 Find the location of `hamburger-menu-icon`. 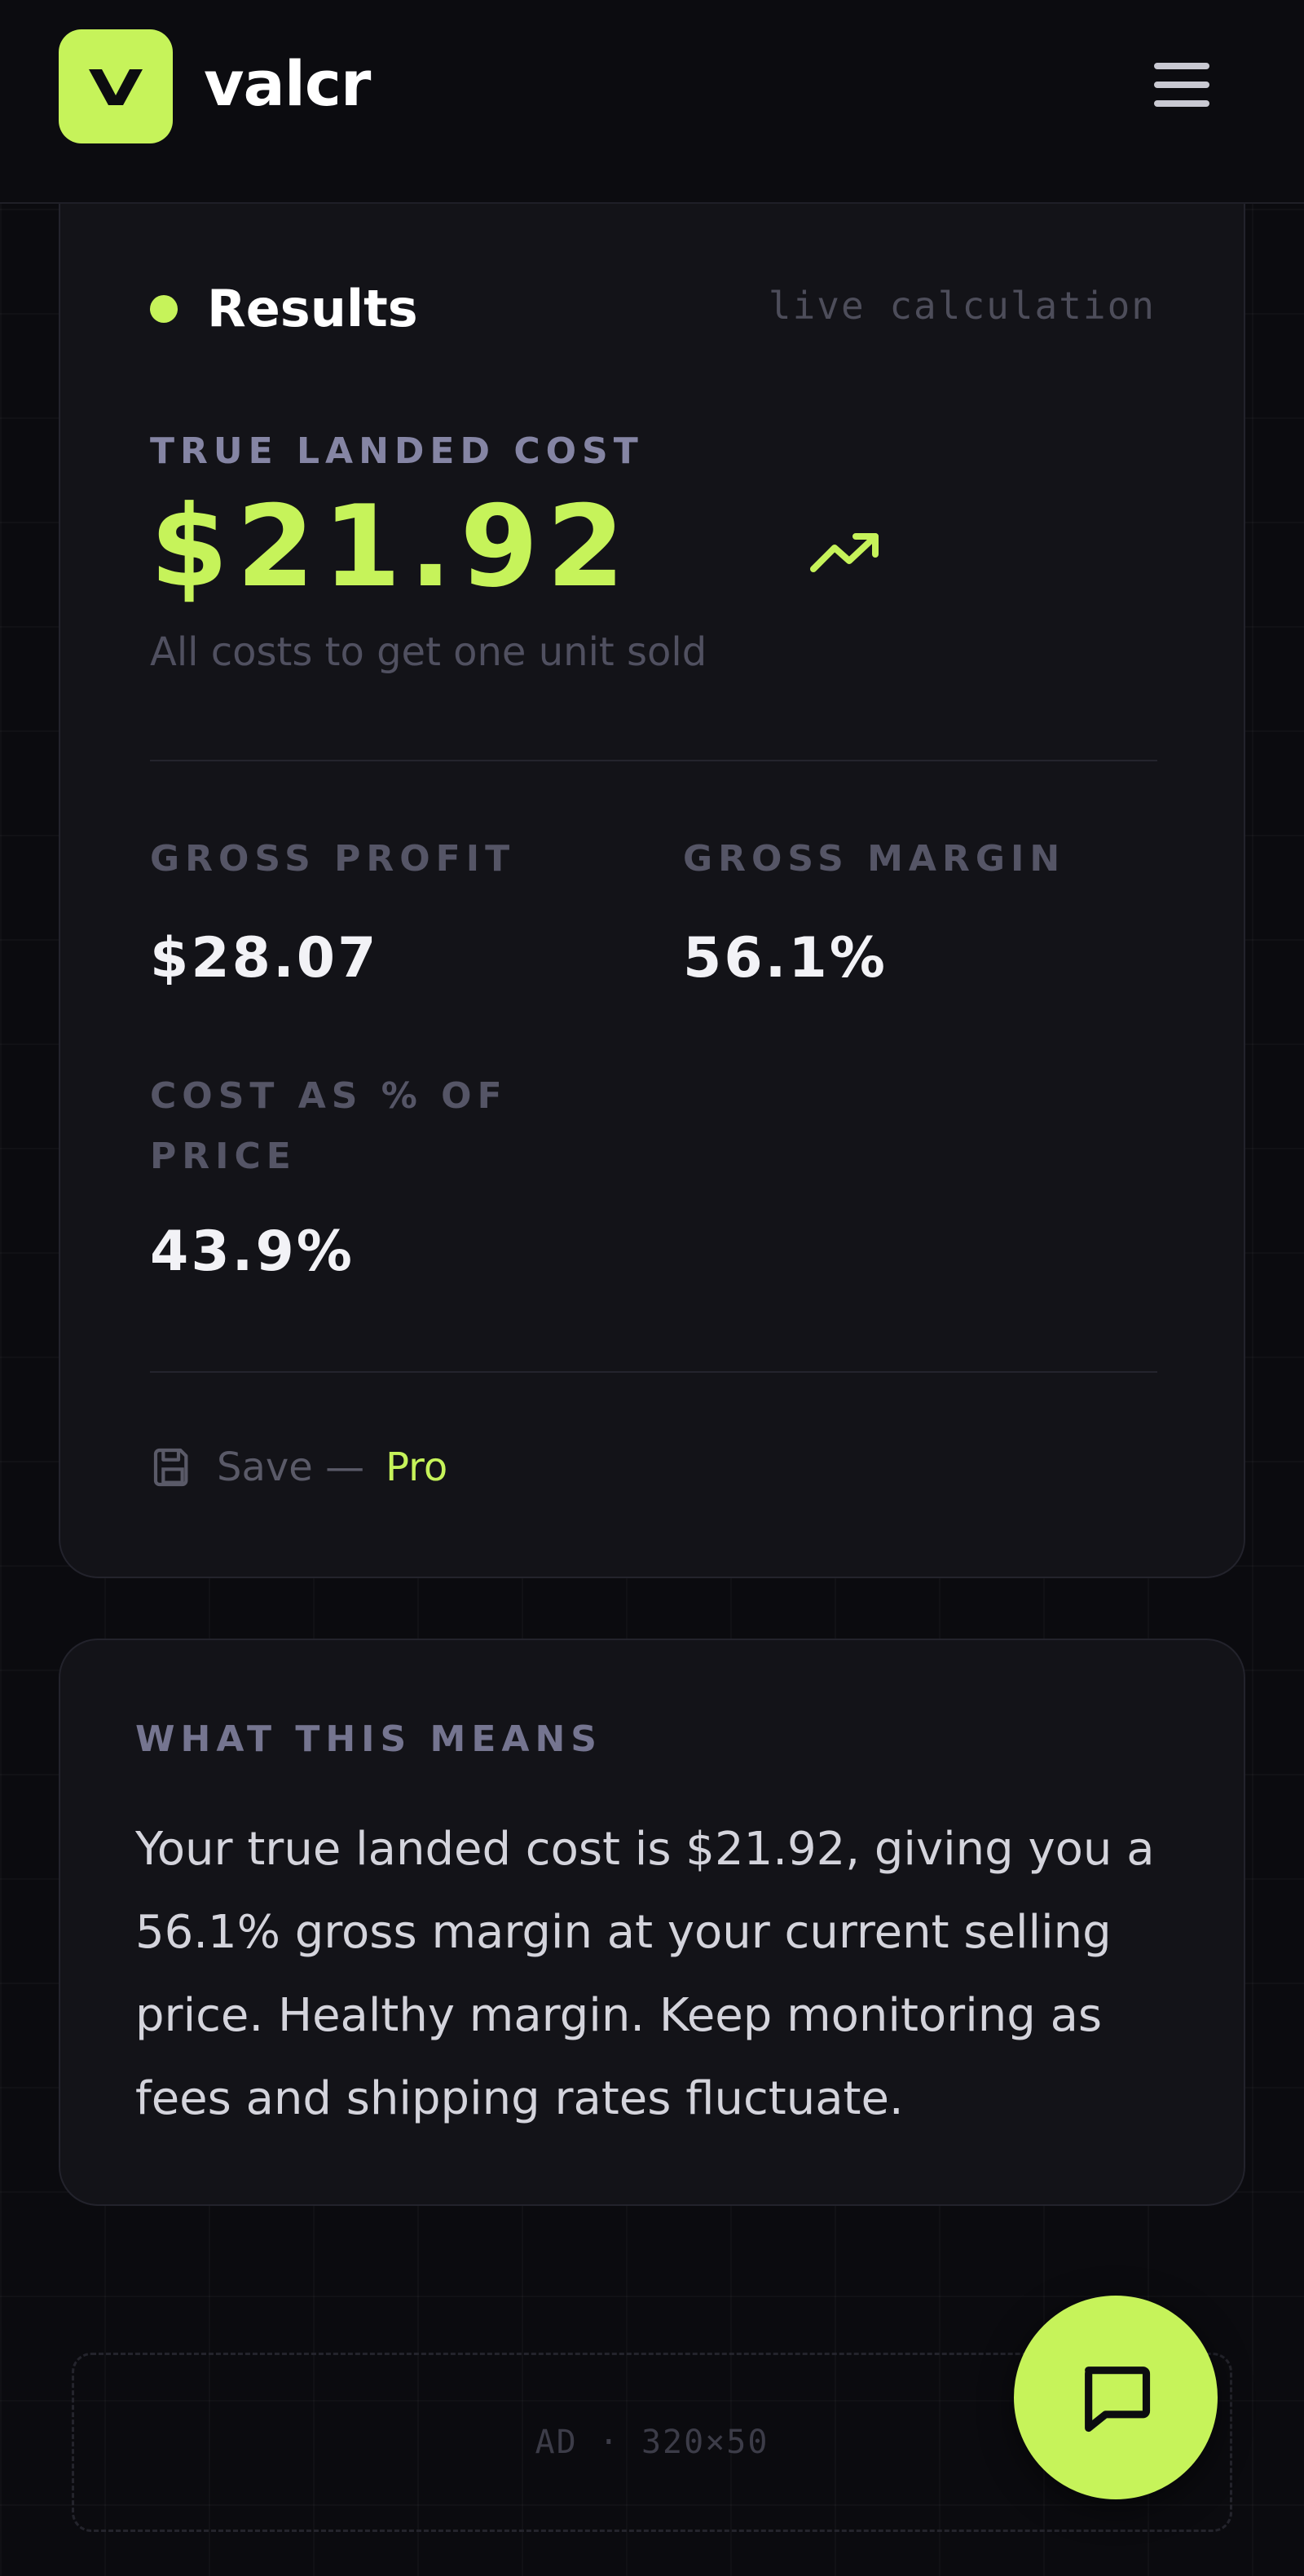

hamburger-menu-icon is located at coordinates (1181, 85).